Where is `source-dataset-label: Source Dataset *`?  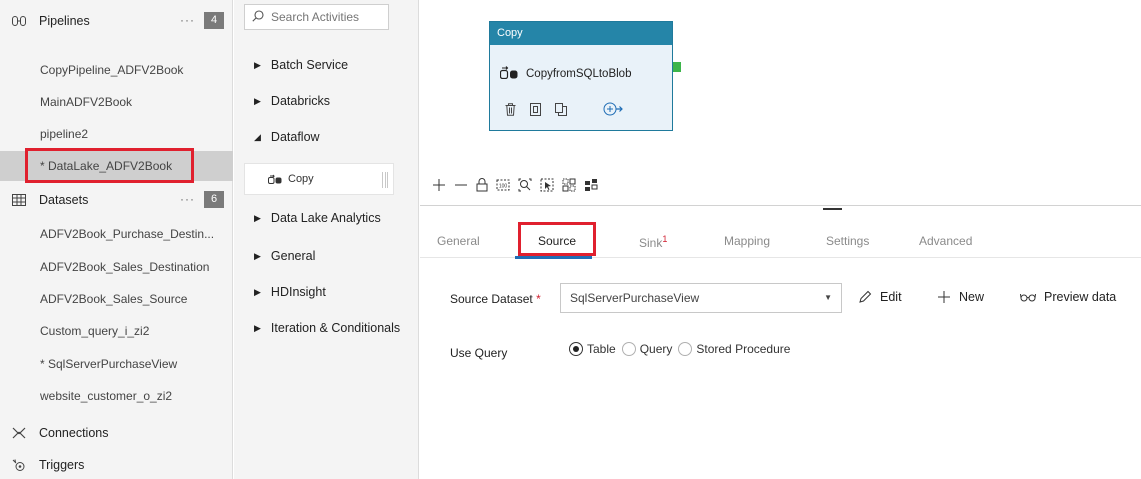
source-dataset-label: Source Dataset * is located at coordinates (495, 299).